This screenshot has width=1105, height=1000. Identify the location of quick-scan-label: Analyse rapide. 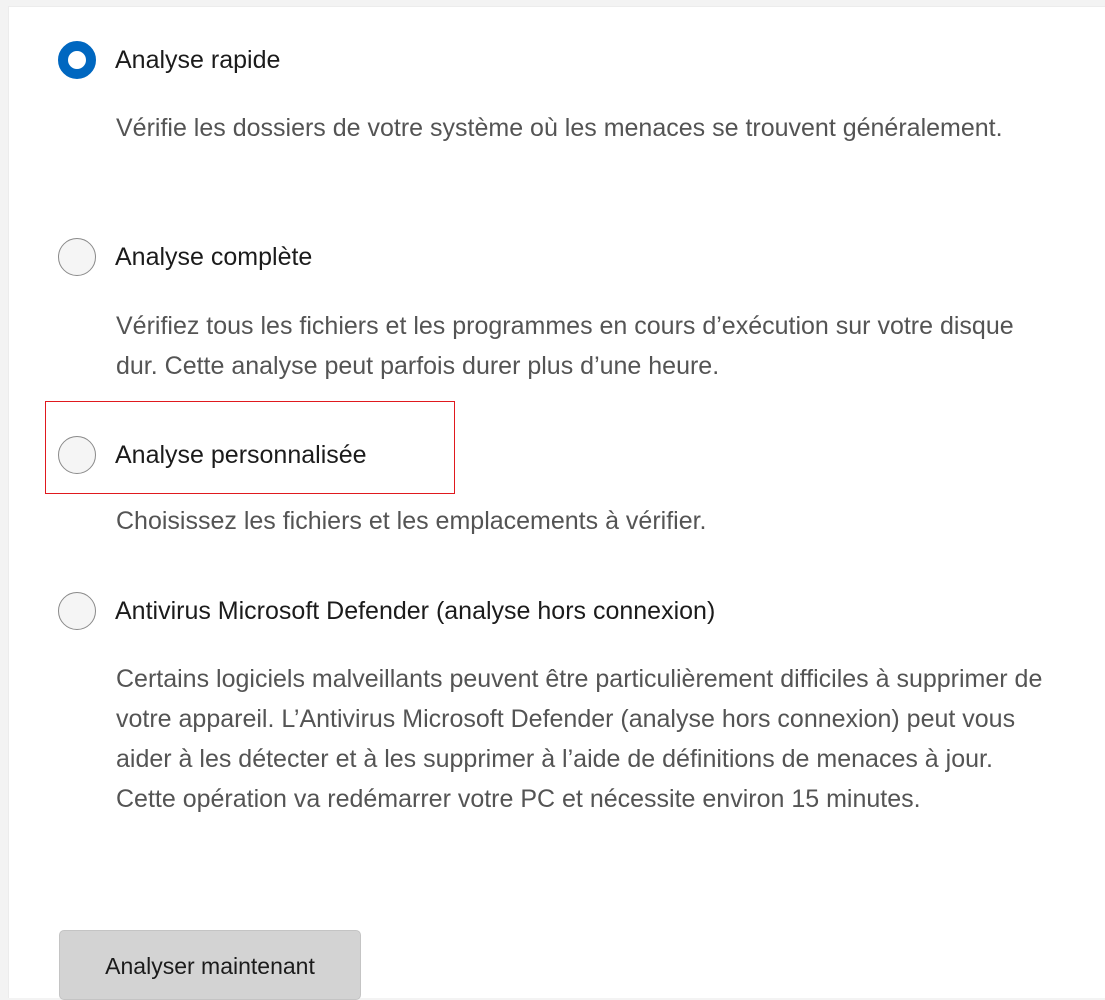
(198, 59).